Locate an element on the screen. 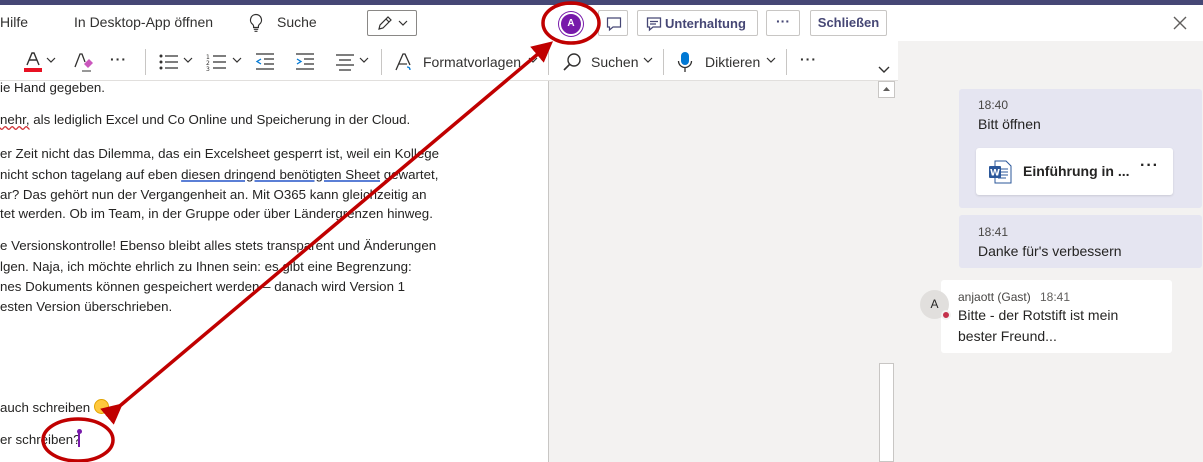 The width and height of the screenshot is (1203, 462). open-in-desktop-app: In Desktop-App öffnen is located at coordinates (143, 22).